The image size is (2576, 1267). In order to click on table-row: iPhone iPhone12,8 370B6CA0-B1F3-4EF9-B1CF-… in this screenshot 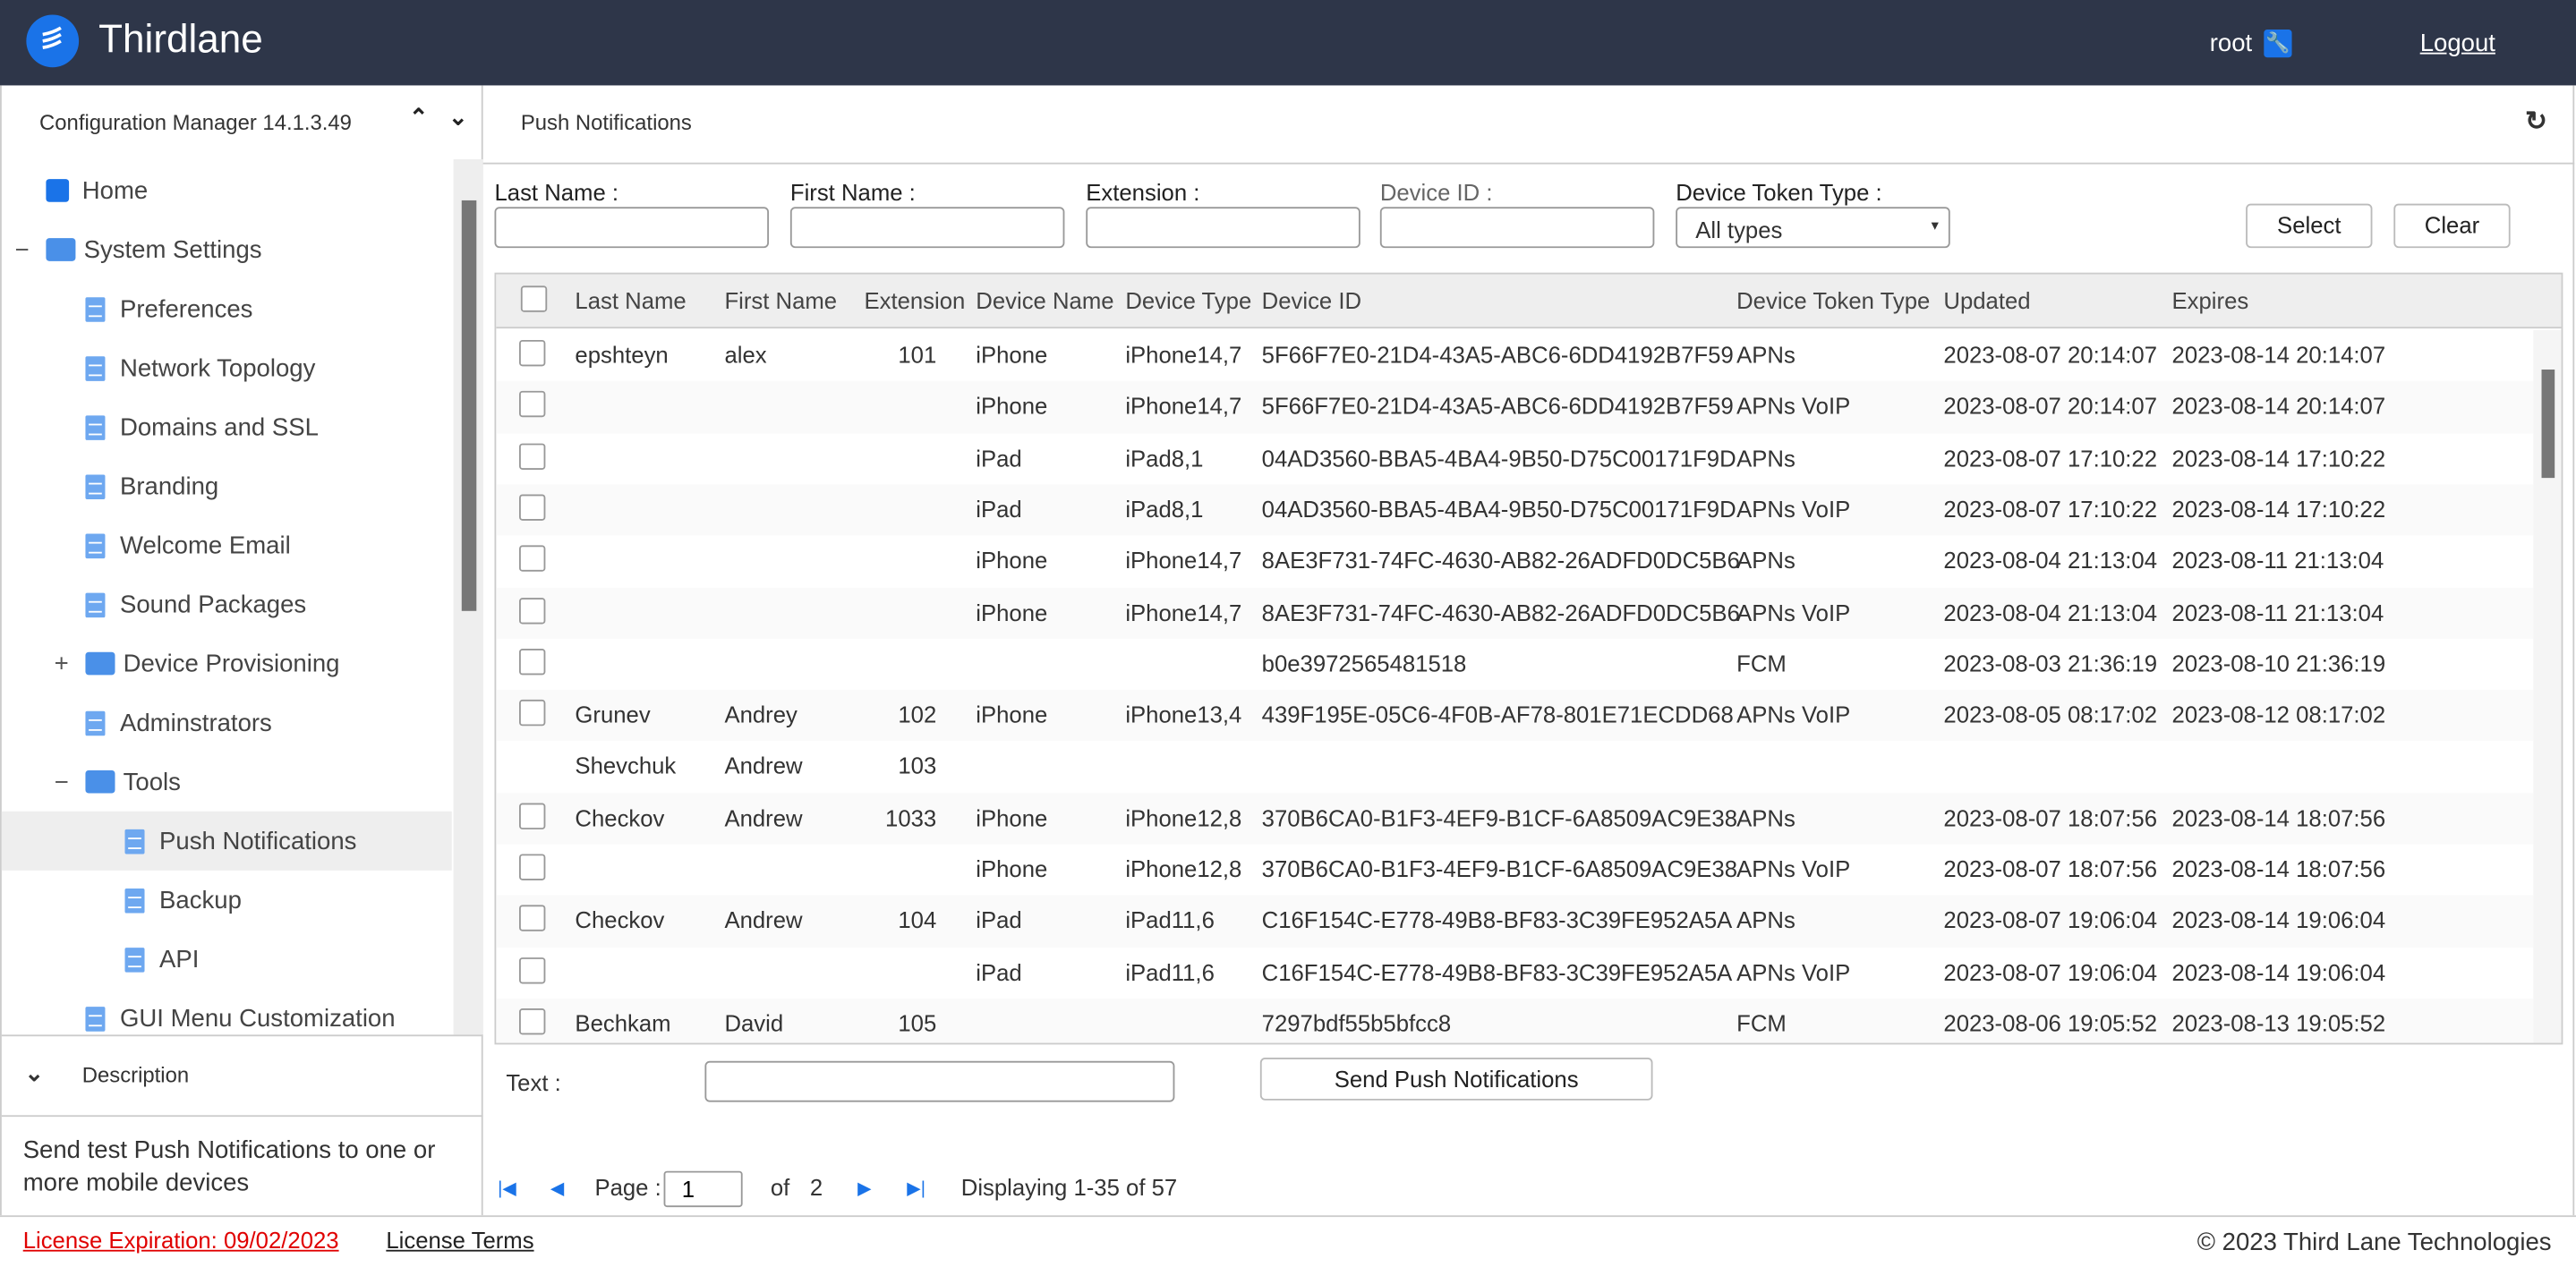, I will do `click(1514, 870)`.